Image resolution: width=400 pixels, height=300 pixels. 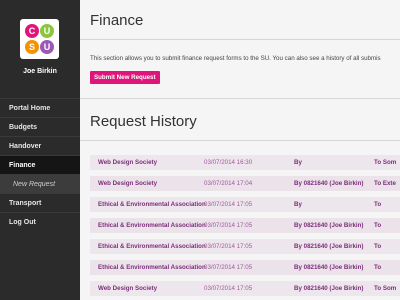 I want to click on cusu-logo: C U S U, so click(x=39, y=39).